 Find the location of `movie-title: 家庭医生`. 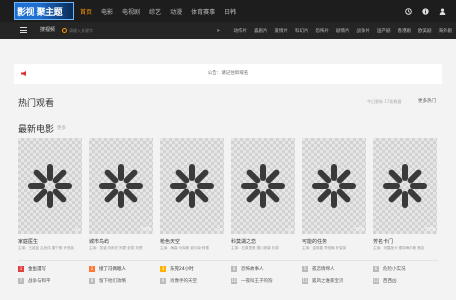

movie-title: 家庭医生 is located at coordinates (50, 241).